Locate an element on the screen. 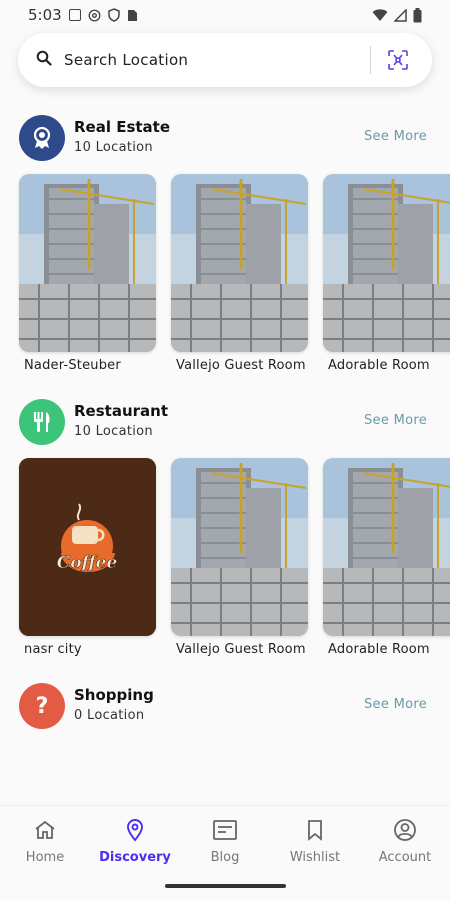  location-pin-icon is located at coordinates (135, 832).